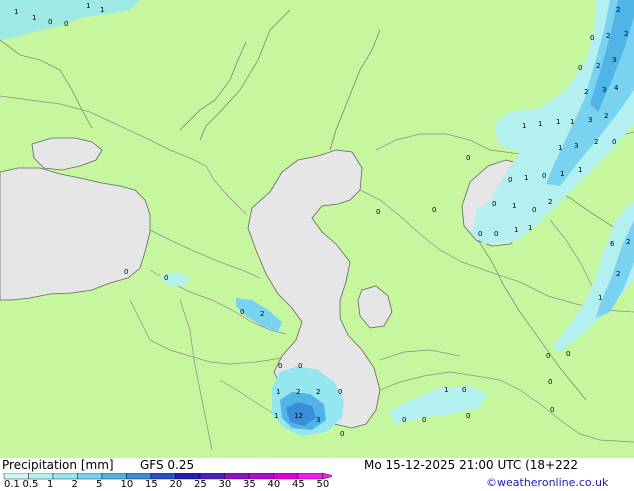 This screenshot has height=491, width=634. What do you see at coordinates (99, 484) in the screenshot?
I see `legend-tick-label: 5` at bounding box center [99, 484].